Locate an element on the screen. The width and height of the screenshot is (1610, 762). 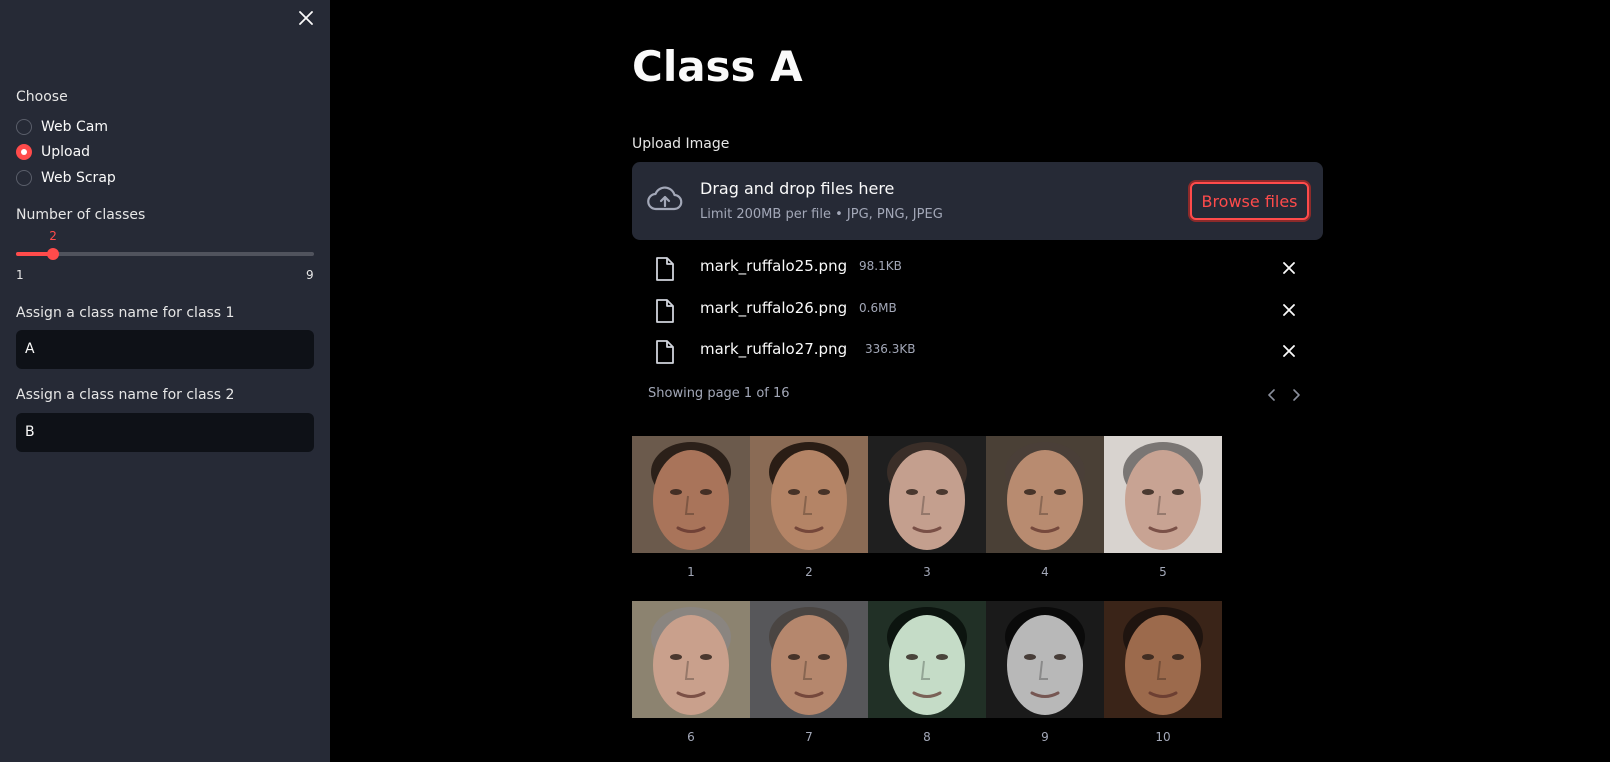
slider-min-label: 1 is located at coordinates (20, 275).